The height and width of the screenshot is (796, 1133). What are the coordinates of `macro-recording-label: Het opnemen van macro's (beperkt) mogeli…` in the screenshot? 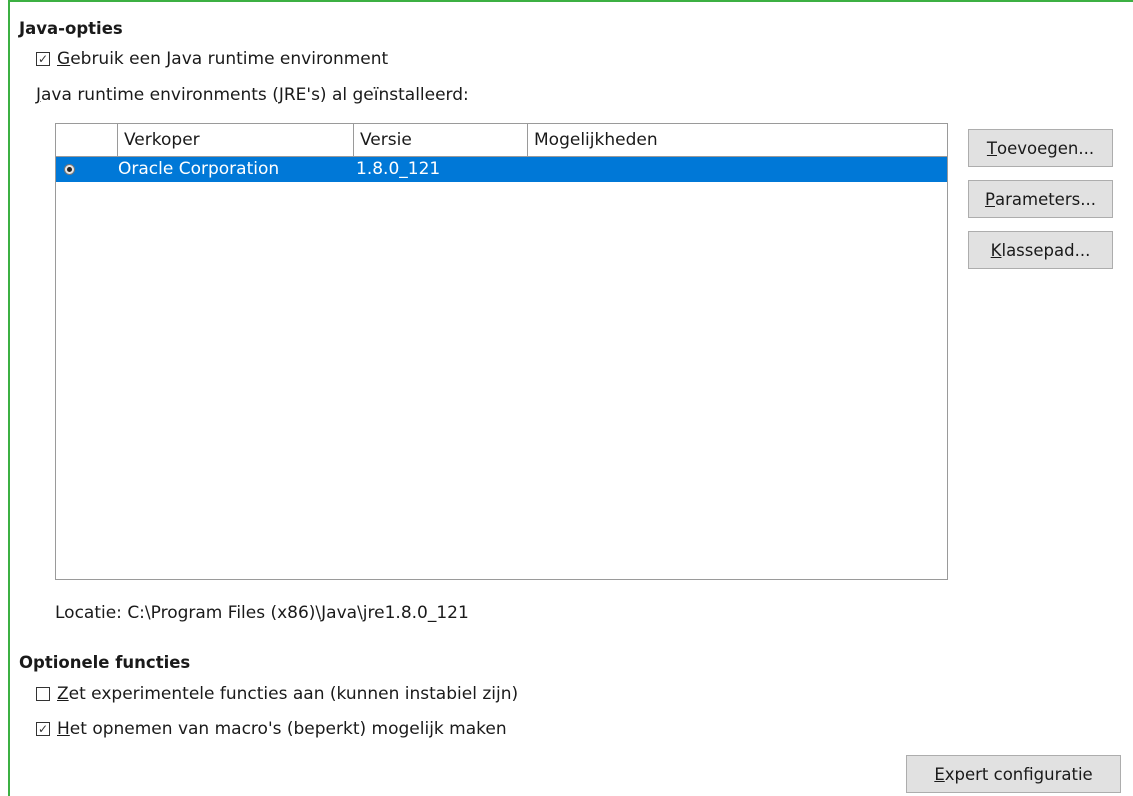 It's located at (282, 729).